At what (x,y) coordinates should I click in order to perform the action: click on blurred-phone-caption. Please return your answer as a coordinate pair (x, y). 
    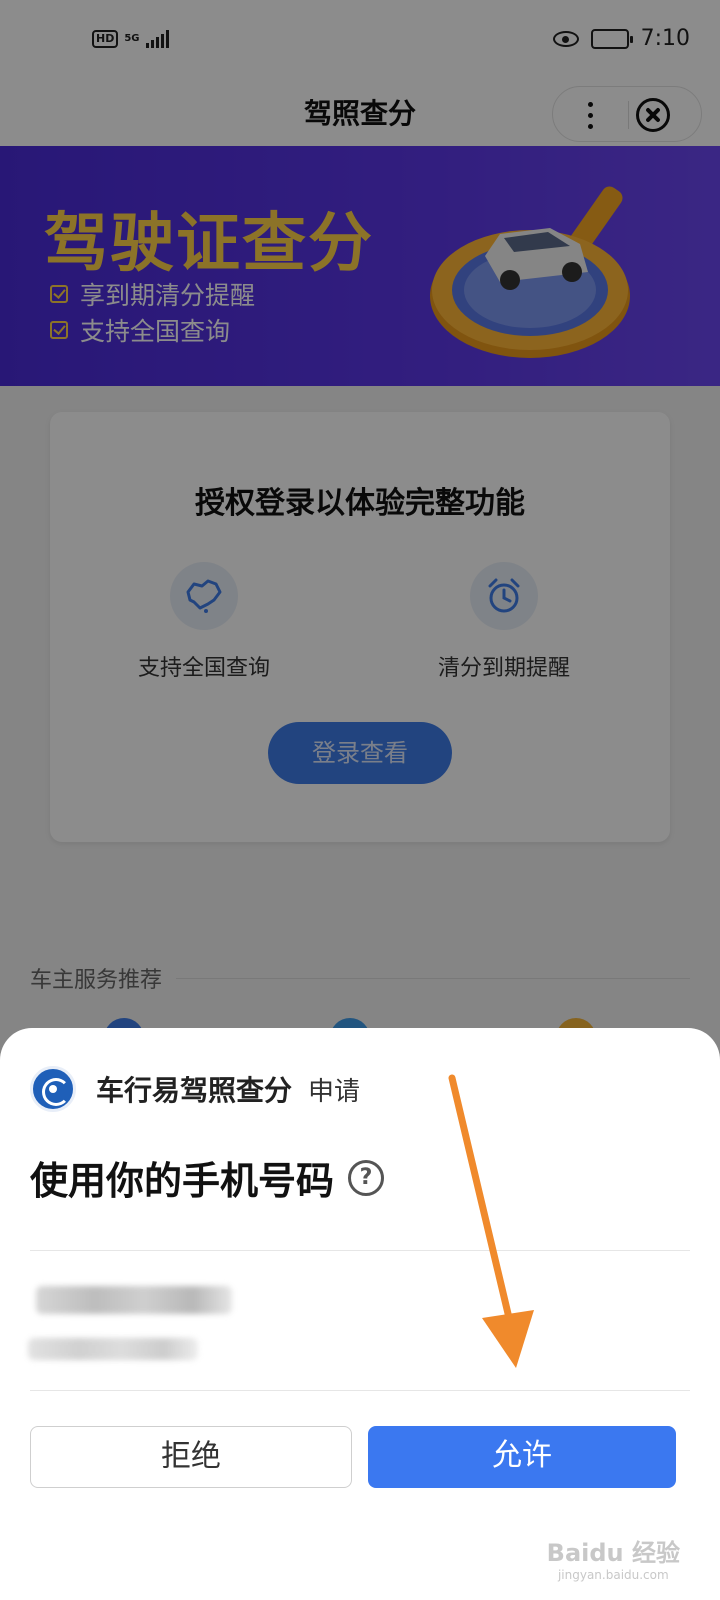
    Looking at the image, I should click on (113, 1349).